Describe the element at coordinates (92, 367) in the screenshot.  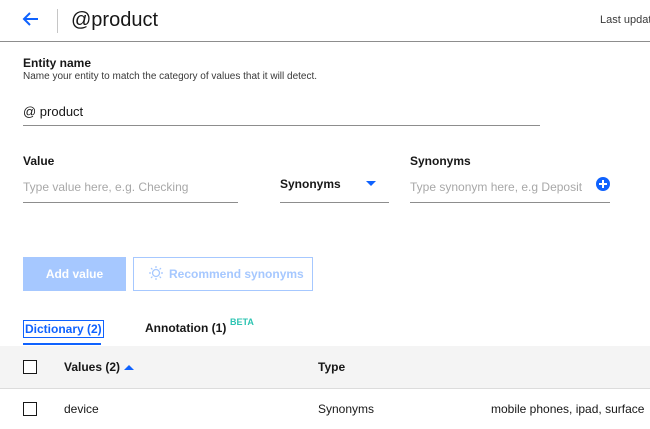
I see `column-header-values: Values (2)` at that location.